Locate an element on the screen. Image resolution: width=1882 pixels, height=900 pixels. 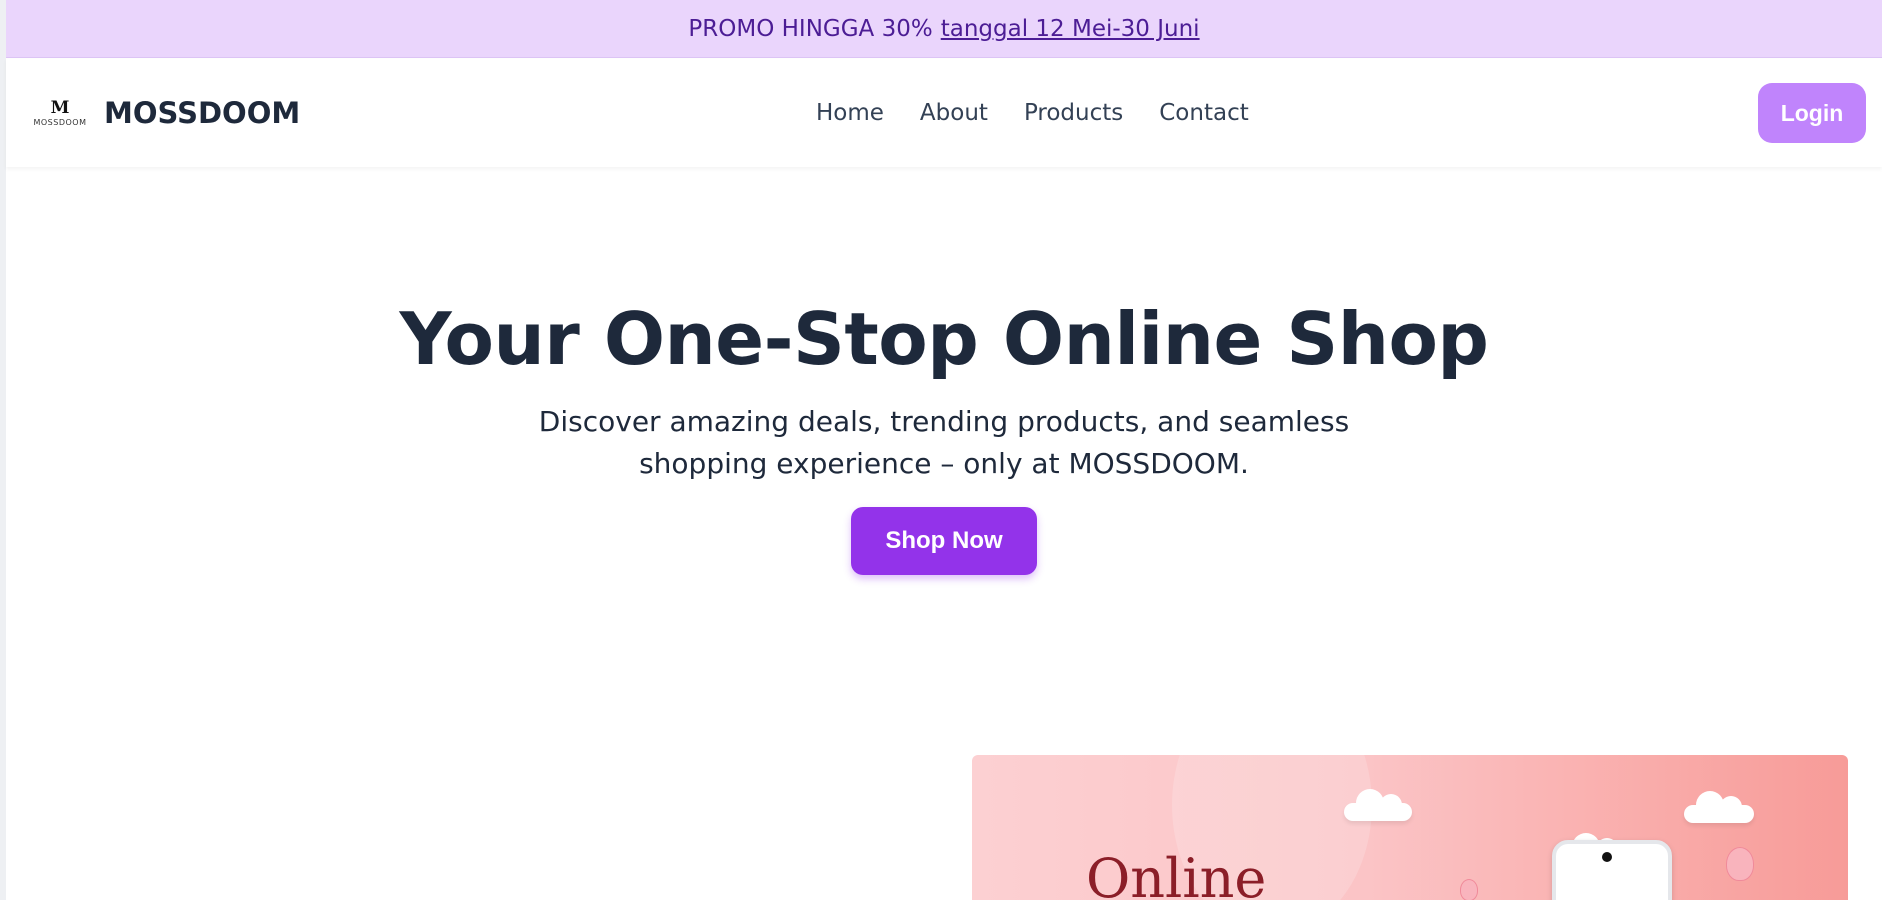
nav-link-contact: Contact is located at coordinates (1203, 113).